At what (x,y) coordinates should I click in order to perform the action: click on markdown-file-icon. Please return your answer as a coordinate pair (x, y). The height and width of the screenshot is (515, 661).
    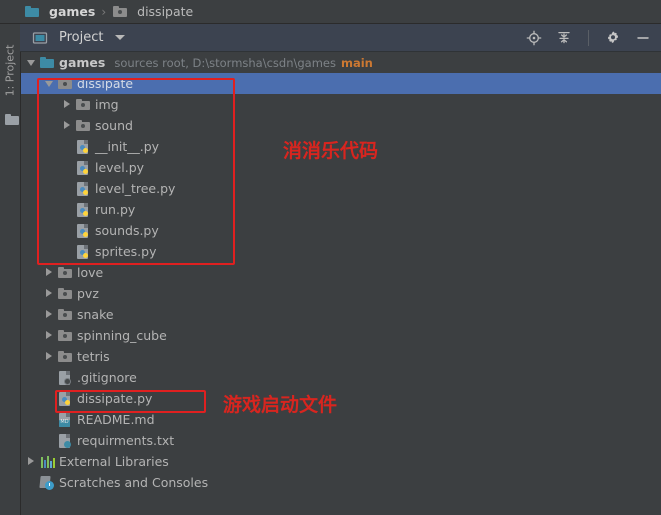
    Looking at the image, I should click on (65, 420).